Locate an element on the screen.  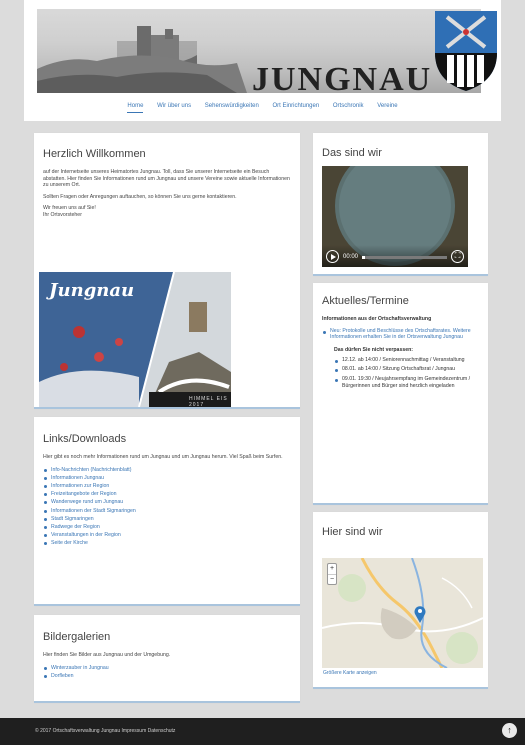
winter-photo: Jungnau HIMMEL EIS 2017 is located at coordinates (135, 339).